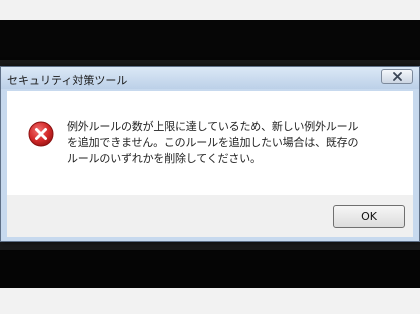 The width and height of the screenshot is (420, 314). Describe the element at coordinates (210, 216) in the screenshot. I see `button-bar: OK` at that location.